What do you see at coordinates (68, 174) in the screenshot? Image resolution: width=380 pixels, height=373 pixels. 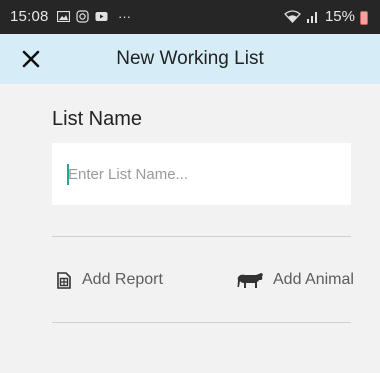 I see `text-cursor` at bounding box center [68, 174].